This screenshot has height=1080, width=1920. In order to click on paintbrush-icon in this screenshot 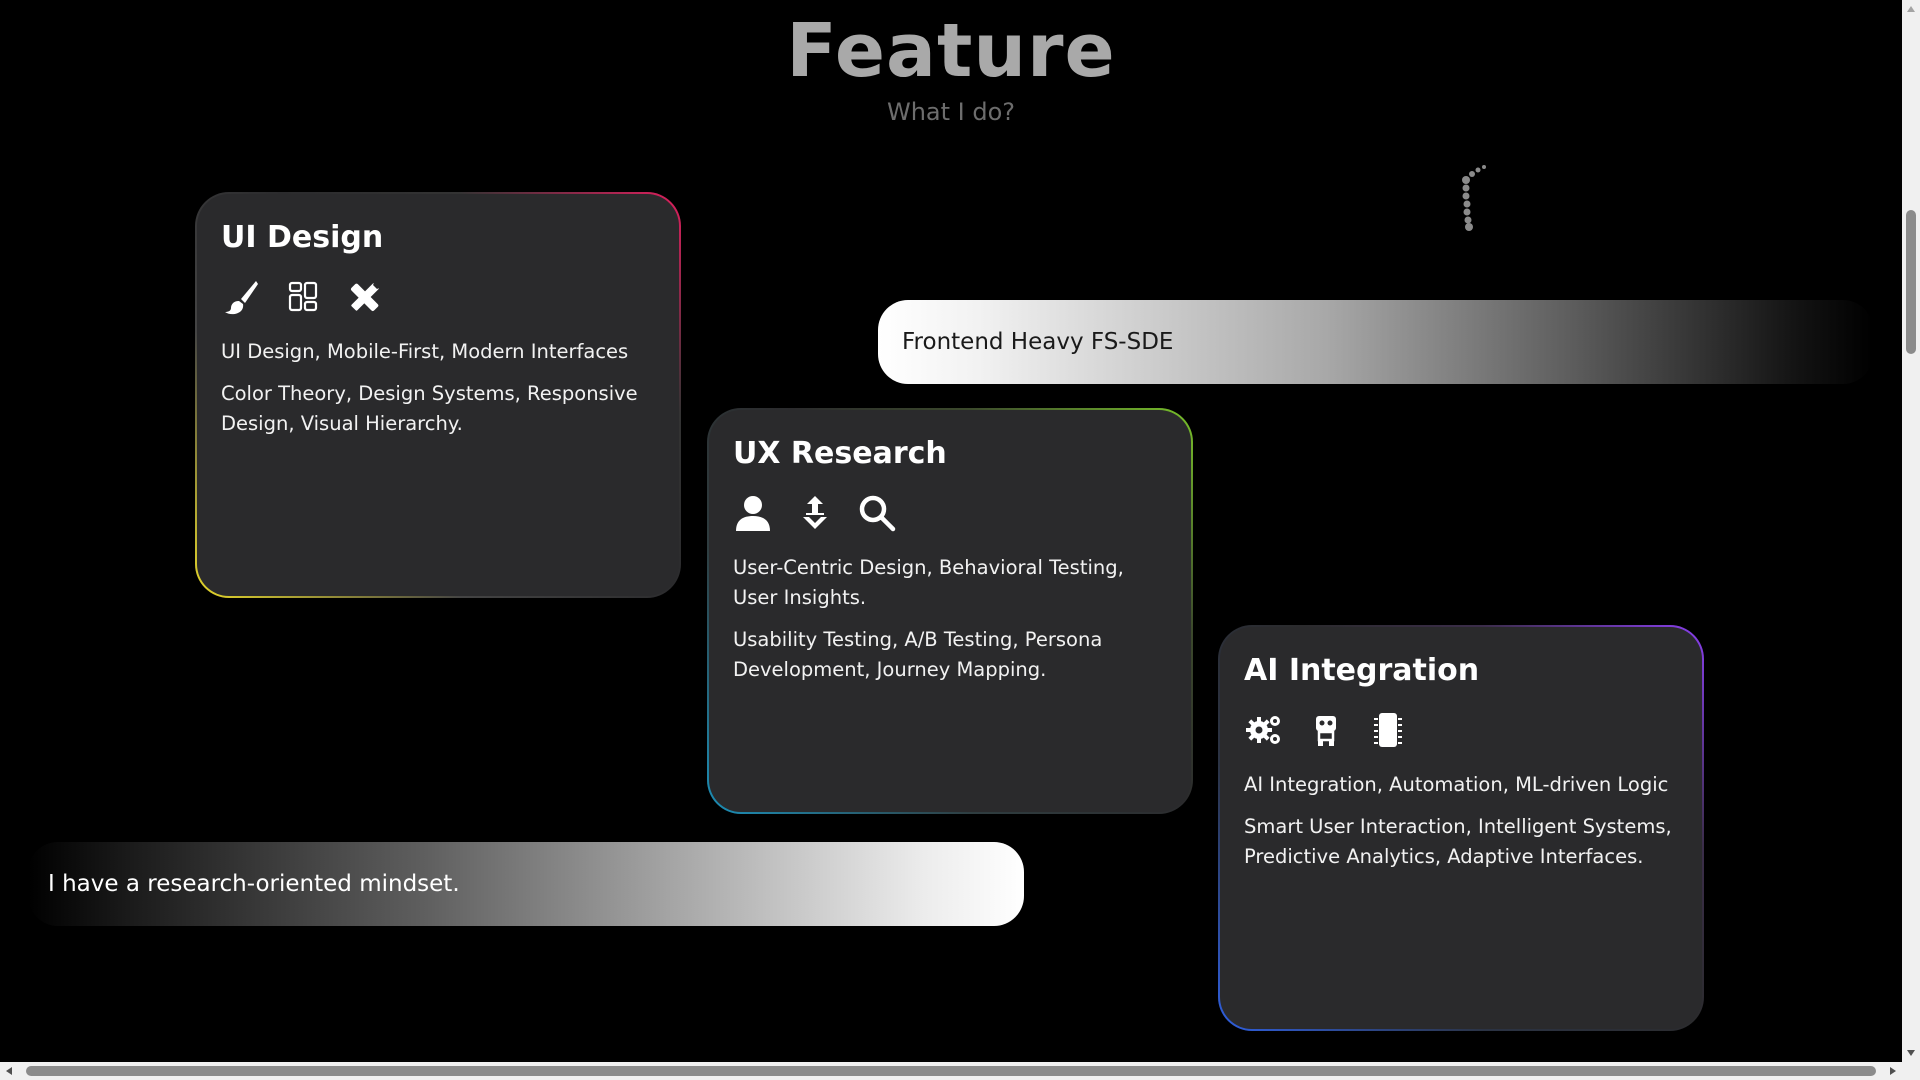, I will do `click(241, 297)`.